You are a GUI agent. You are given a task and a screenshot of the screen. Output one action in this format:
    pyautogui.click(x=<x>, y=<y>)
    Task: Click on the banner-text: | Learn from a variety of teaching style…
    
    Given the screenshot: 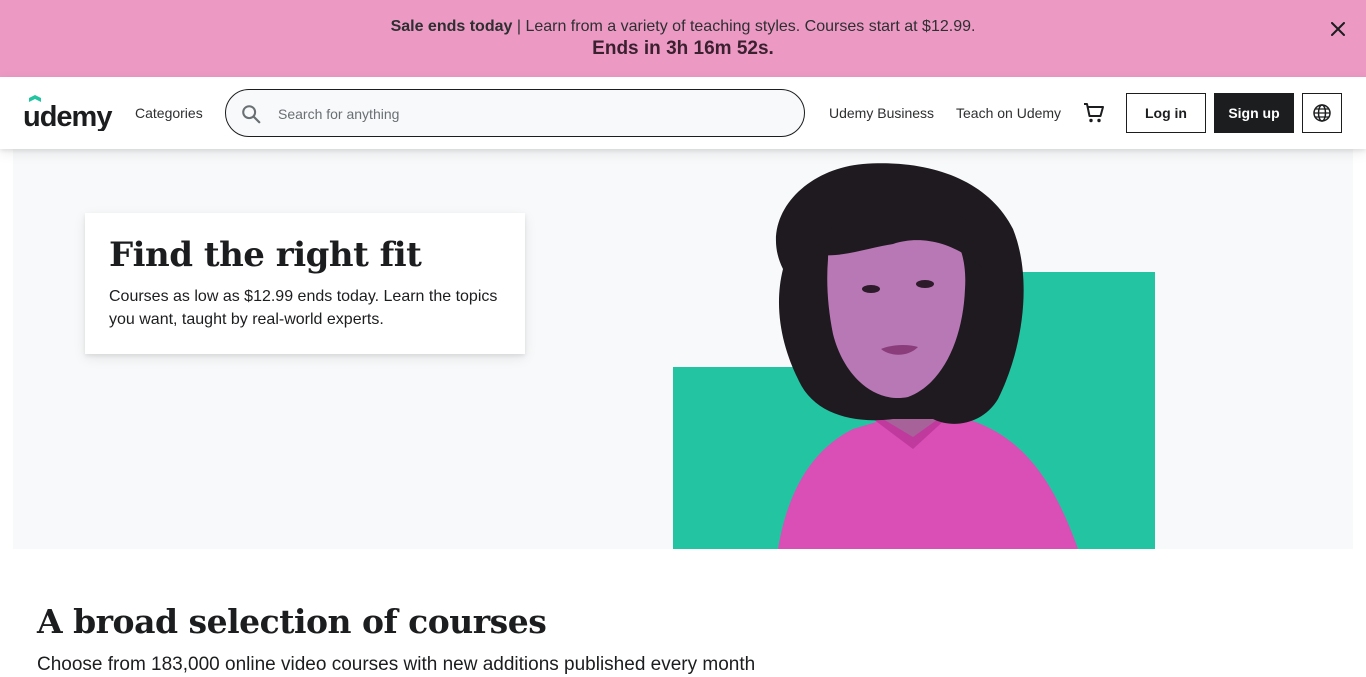 What is the action you would take?
    pyautogui.click(x=744, y=26)
    